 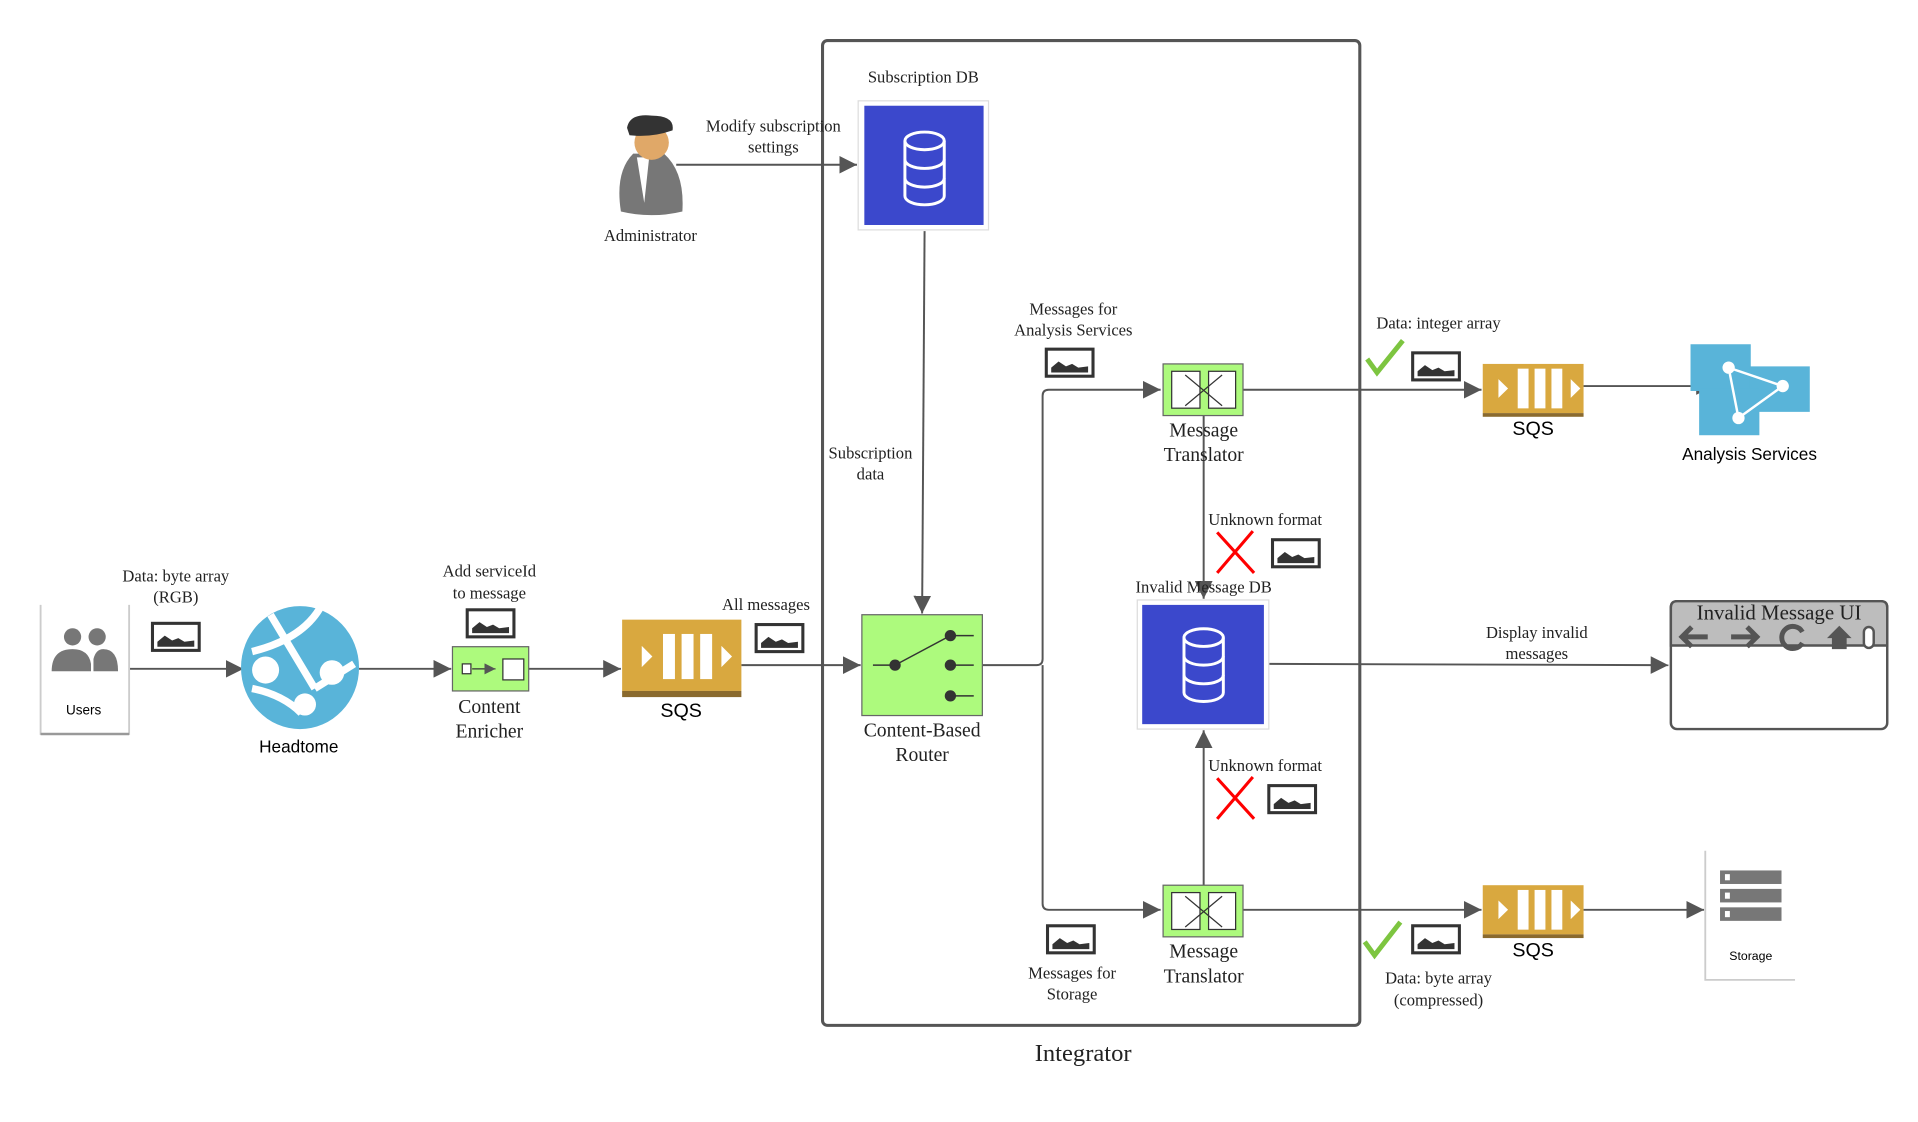 What do you see at coordinates (922, 730) in the screenshot?
I see `router-label-line1: Content-Based` at bounding box center [922, 730].